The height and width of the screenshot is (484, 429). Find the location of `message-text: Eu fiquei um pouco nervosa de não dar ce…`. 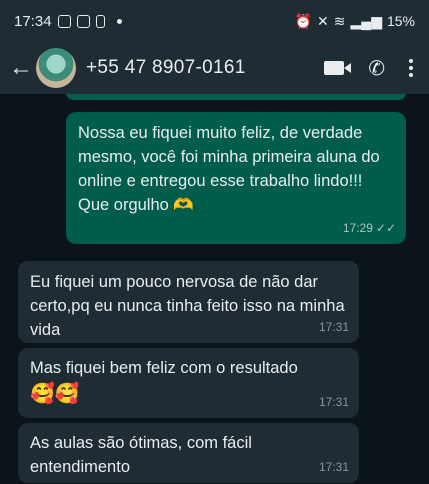

message-text: Eu fiquei um pouco nervosa de não dar ce… is located at coordinates (187, 306).